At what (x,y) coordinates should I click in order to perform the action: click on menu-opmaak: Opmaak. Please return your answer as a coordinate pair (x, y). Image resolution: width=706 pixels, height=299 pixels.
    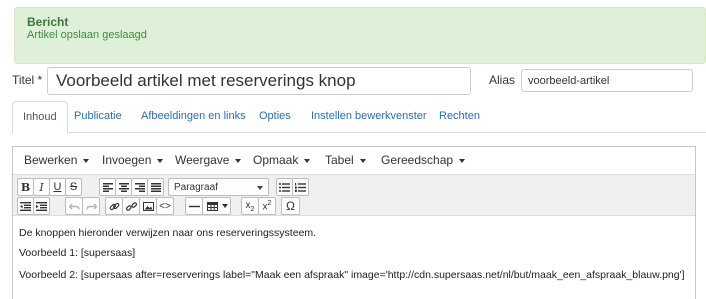
    Looking at the image, I should click on (282, 160).